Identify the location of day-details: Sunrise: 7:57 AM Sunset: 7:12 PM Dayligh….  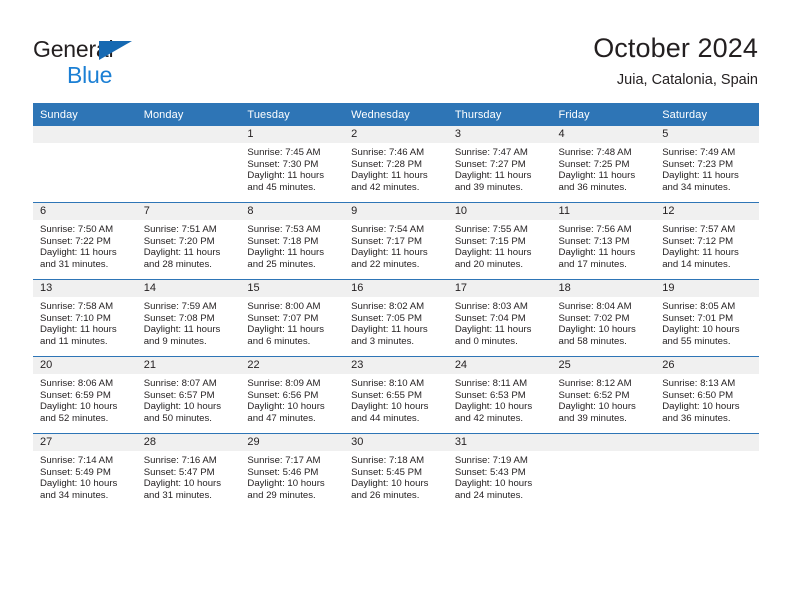
(700, 247).